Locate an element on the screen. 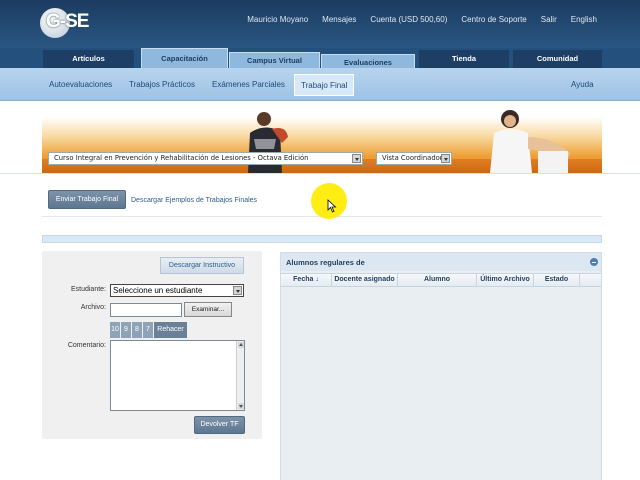 The width and height of the screenshot is (640, 480). logo-text: G-SE is located at coordinates (67, 21).